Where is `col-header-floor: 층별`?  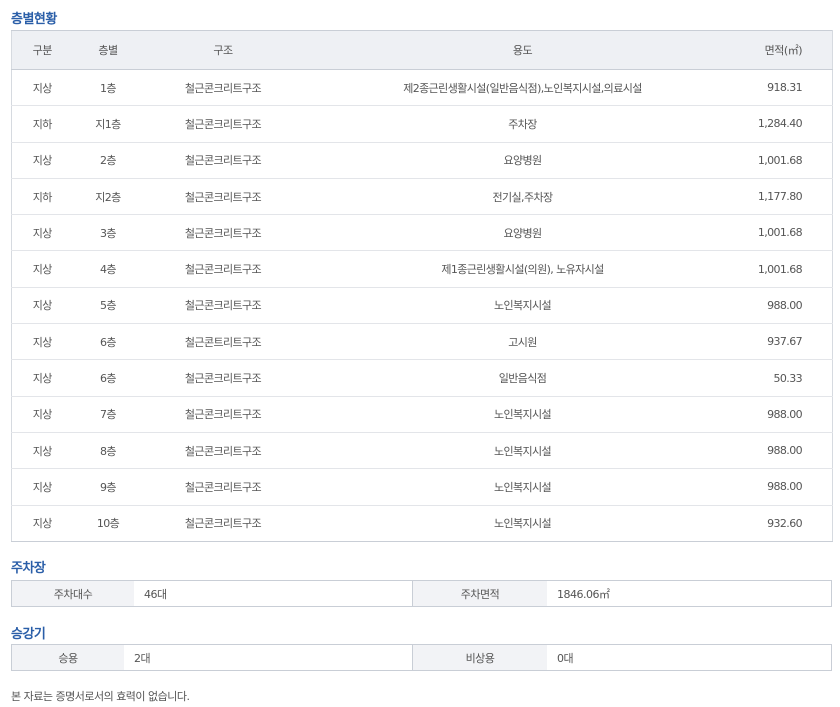 col-header-floor: 층별 is located at coordinates (108, 50).